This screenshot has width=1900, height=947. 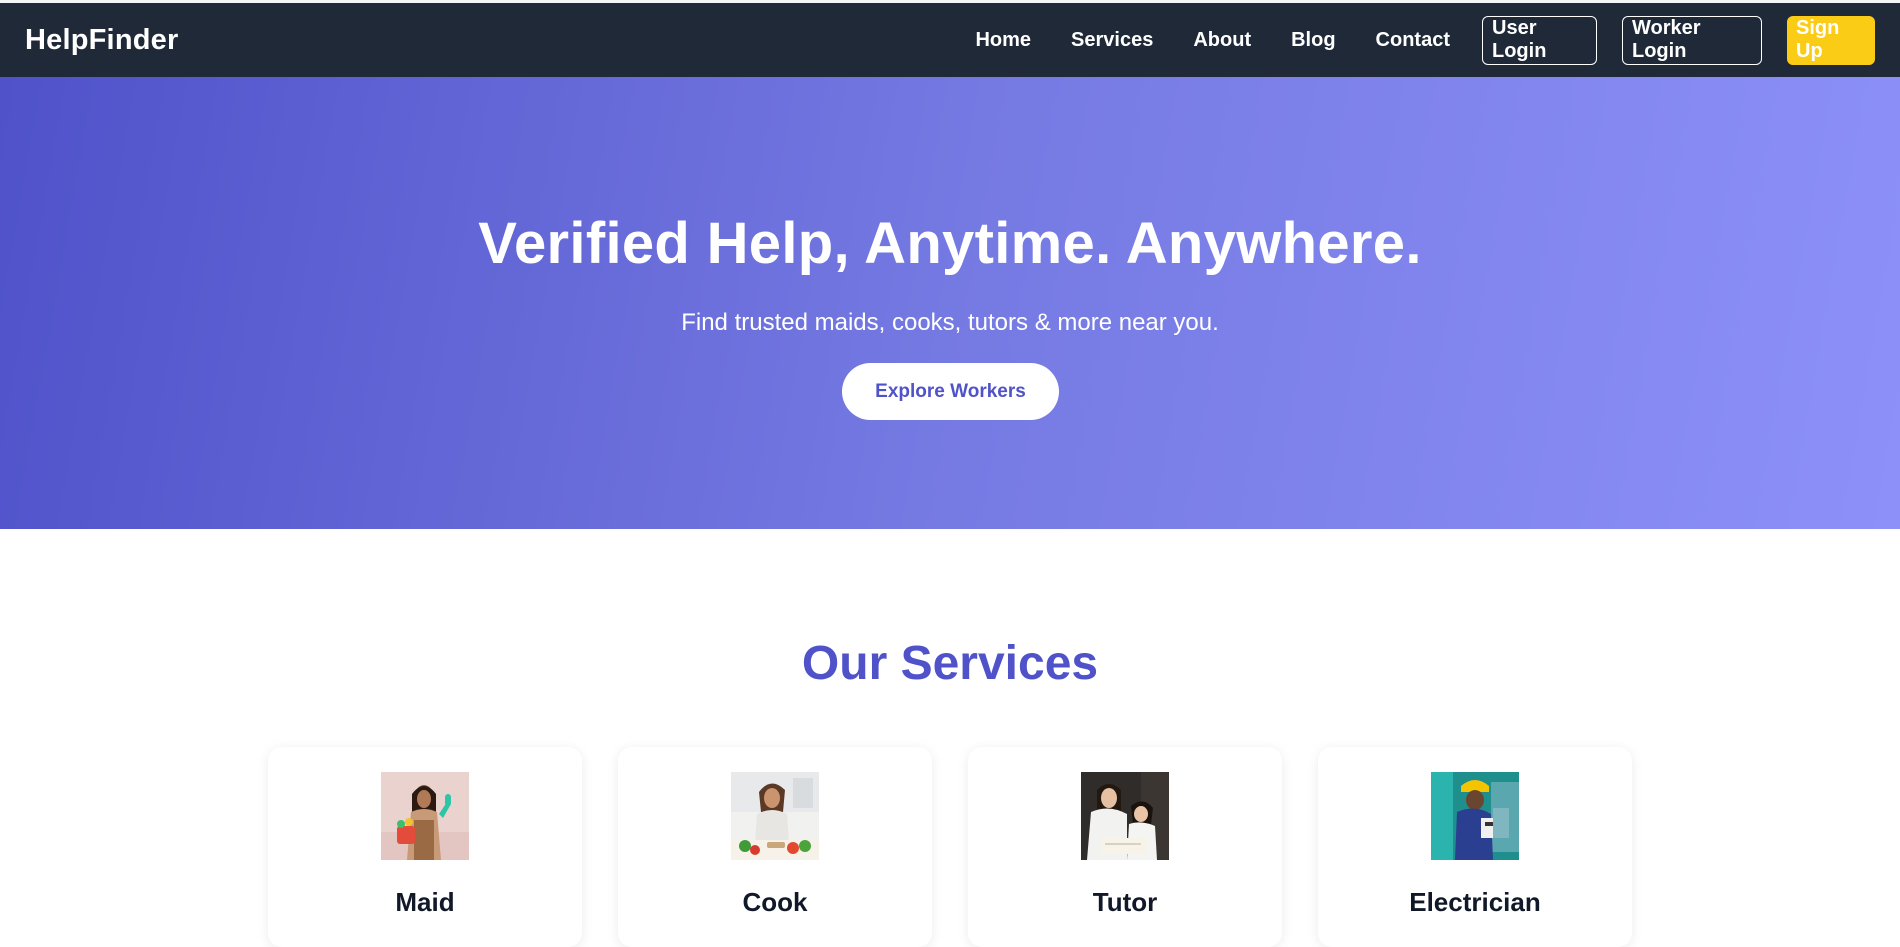 What do you see at coordinates (1112, 40) in the screenshot?
I see `nav-link-services: Services` at bounding box center [1112, 40].